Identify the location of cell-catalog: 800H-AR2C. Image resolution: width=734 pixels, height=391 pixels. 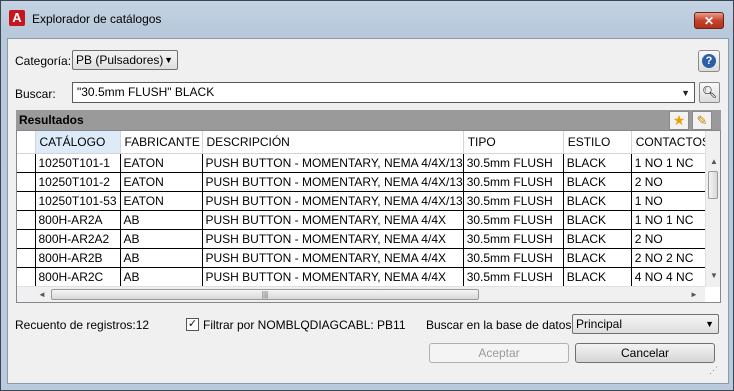
(78, 277).